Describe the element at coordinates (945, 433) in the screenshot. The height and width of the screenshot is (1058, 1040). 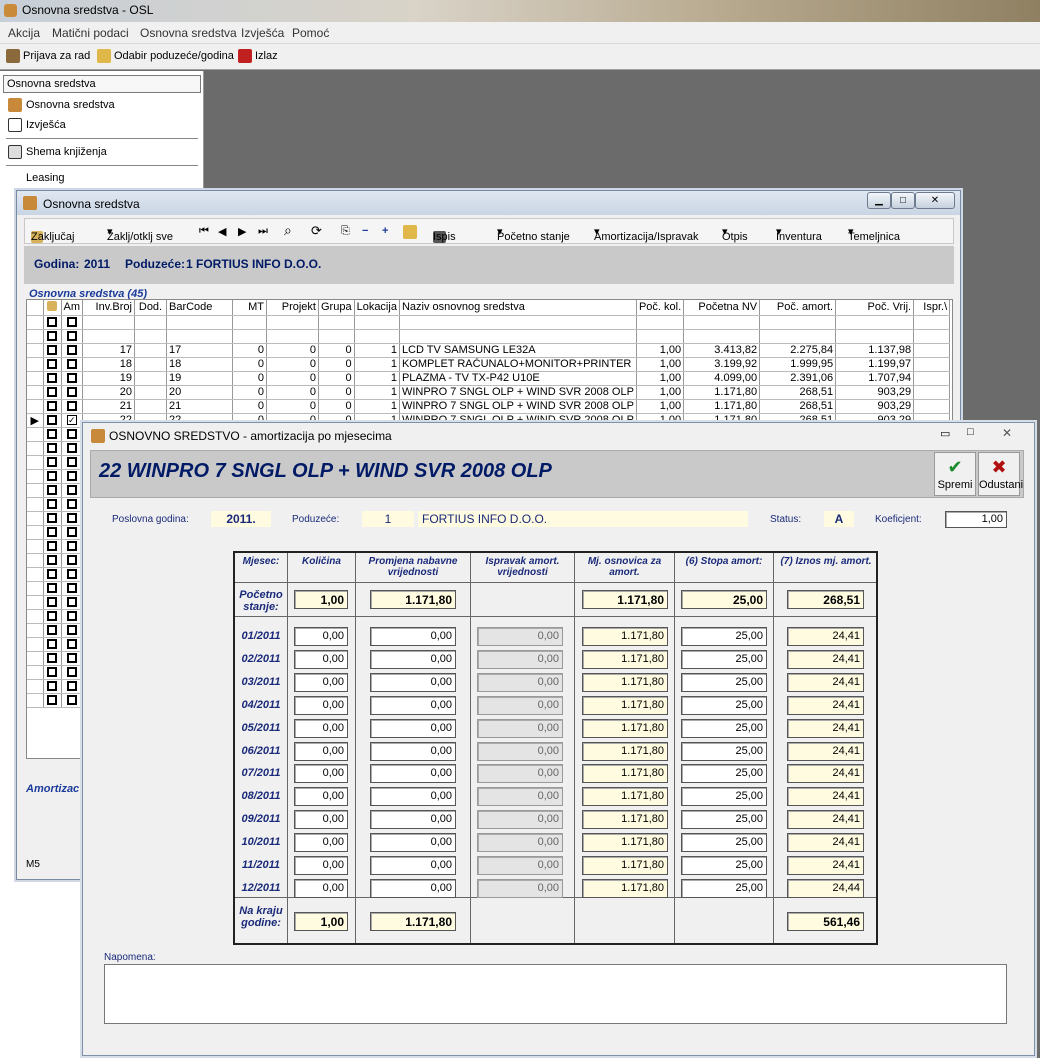
I see `minimize-button: ▭` at that location.